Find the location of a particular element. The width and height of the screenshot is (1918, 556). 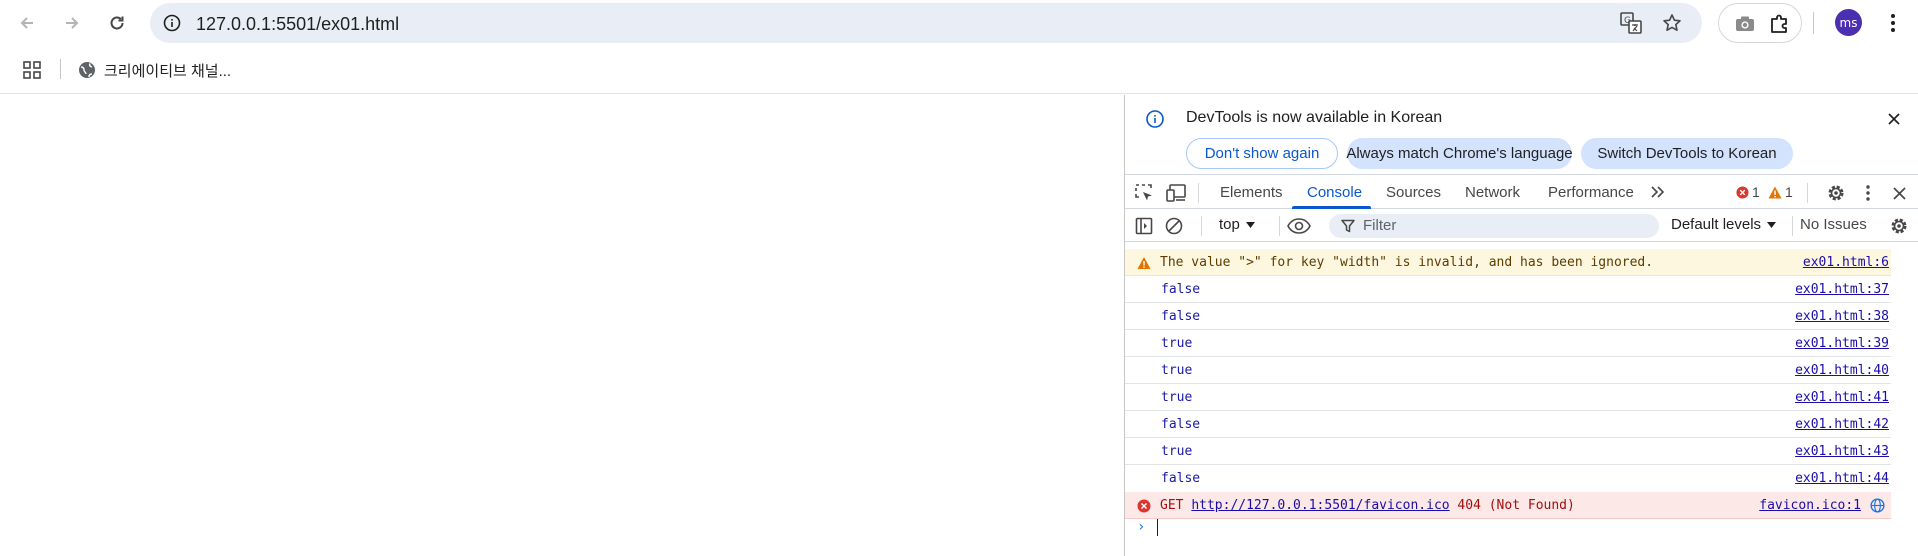

browser-toolbar: 127.0.0.1:5501/ex01.html G ms is located at coordinates (959, 23).